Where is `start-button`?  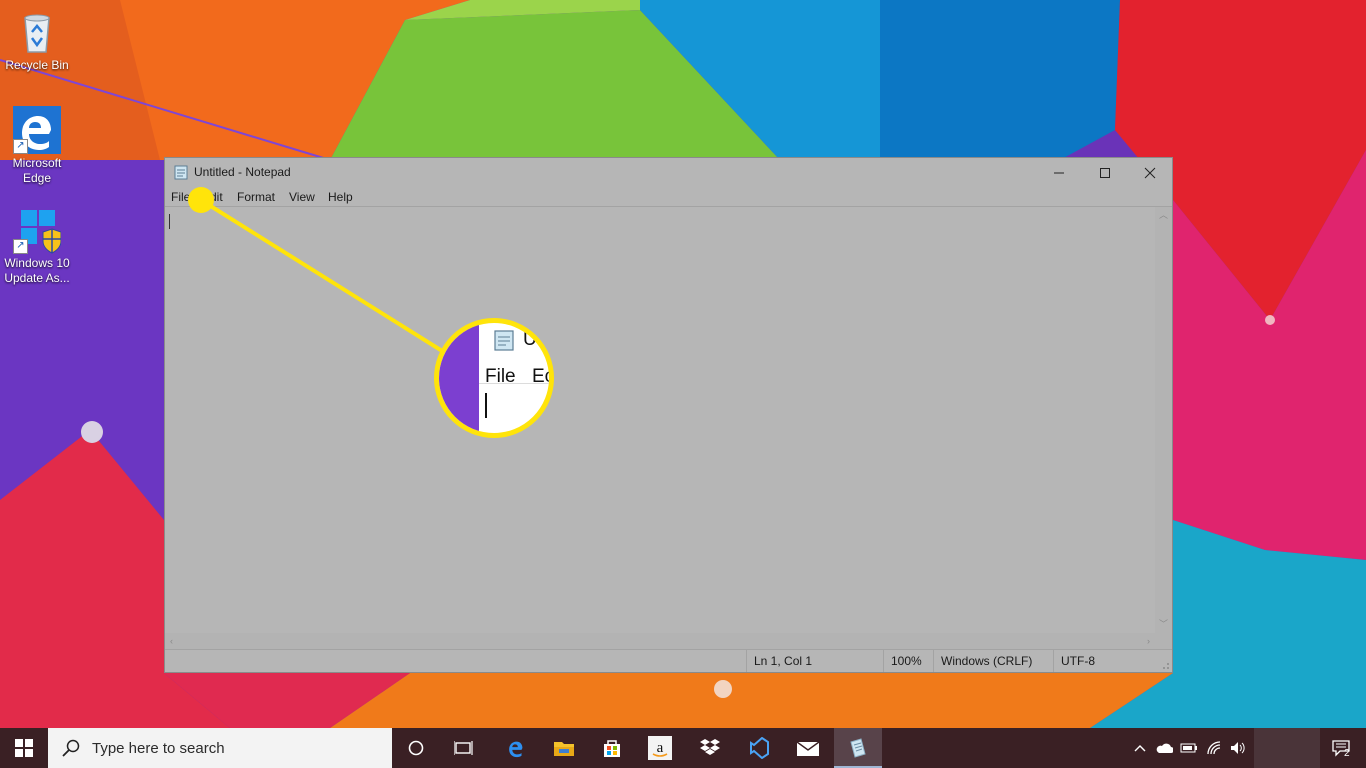
start-button is located at coordinates (24, 748).